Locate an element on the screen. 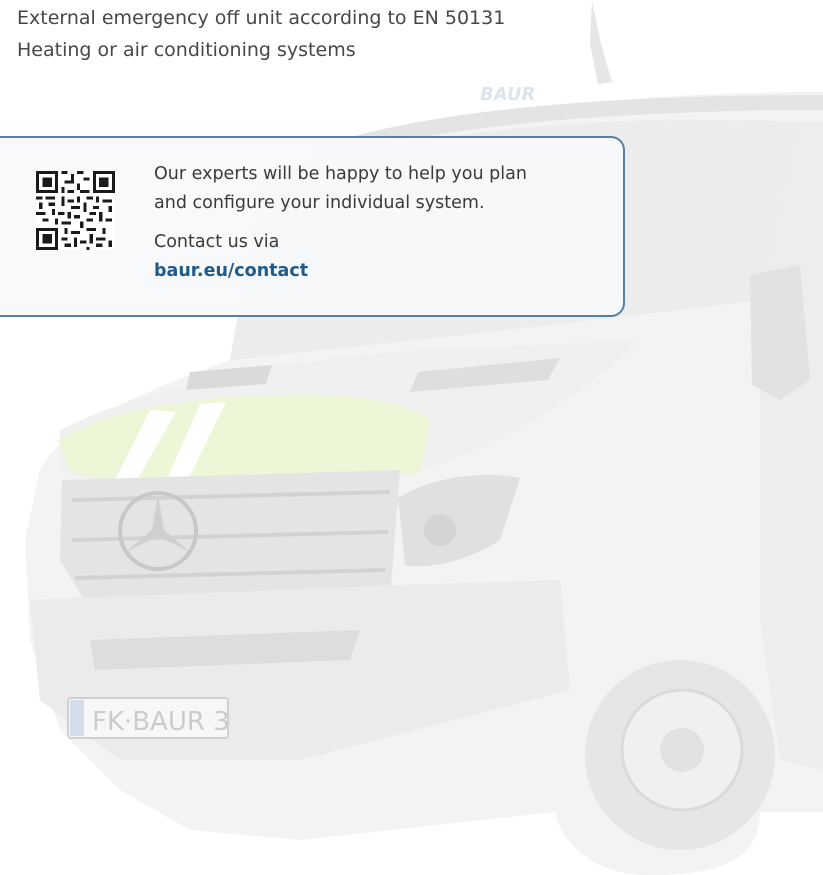 The image size is (823, 875). card-message-line-2: and configure your individual system. is located at coordinates (319, 203).